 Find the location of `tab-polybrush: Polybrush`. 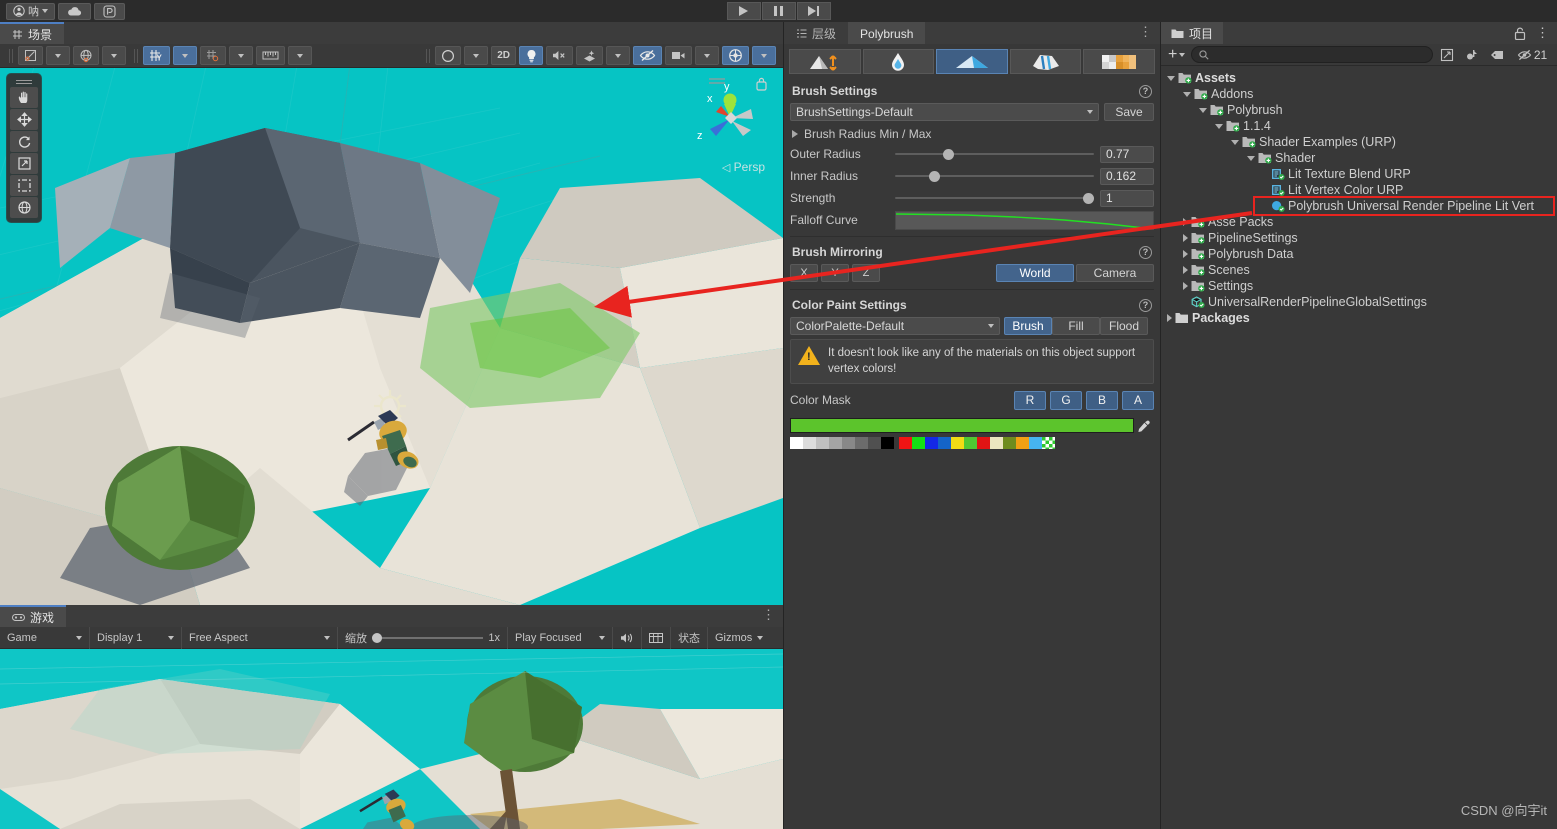

tab-polybrush: Polybrush is located at coordinates (887, 33).